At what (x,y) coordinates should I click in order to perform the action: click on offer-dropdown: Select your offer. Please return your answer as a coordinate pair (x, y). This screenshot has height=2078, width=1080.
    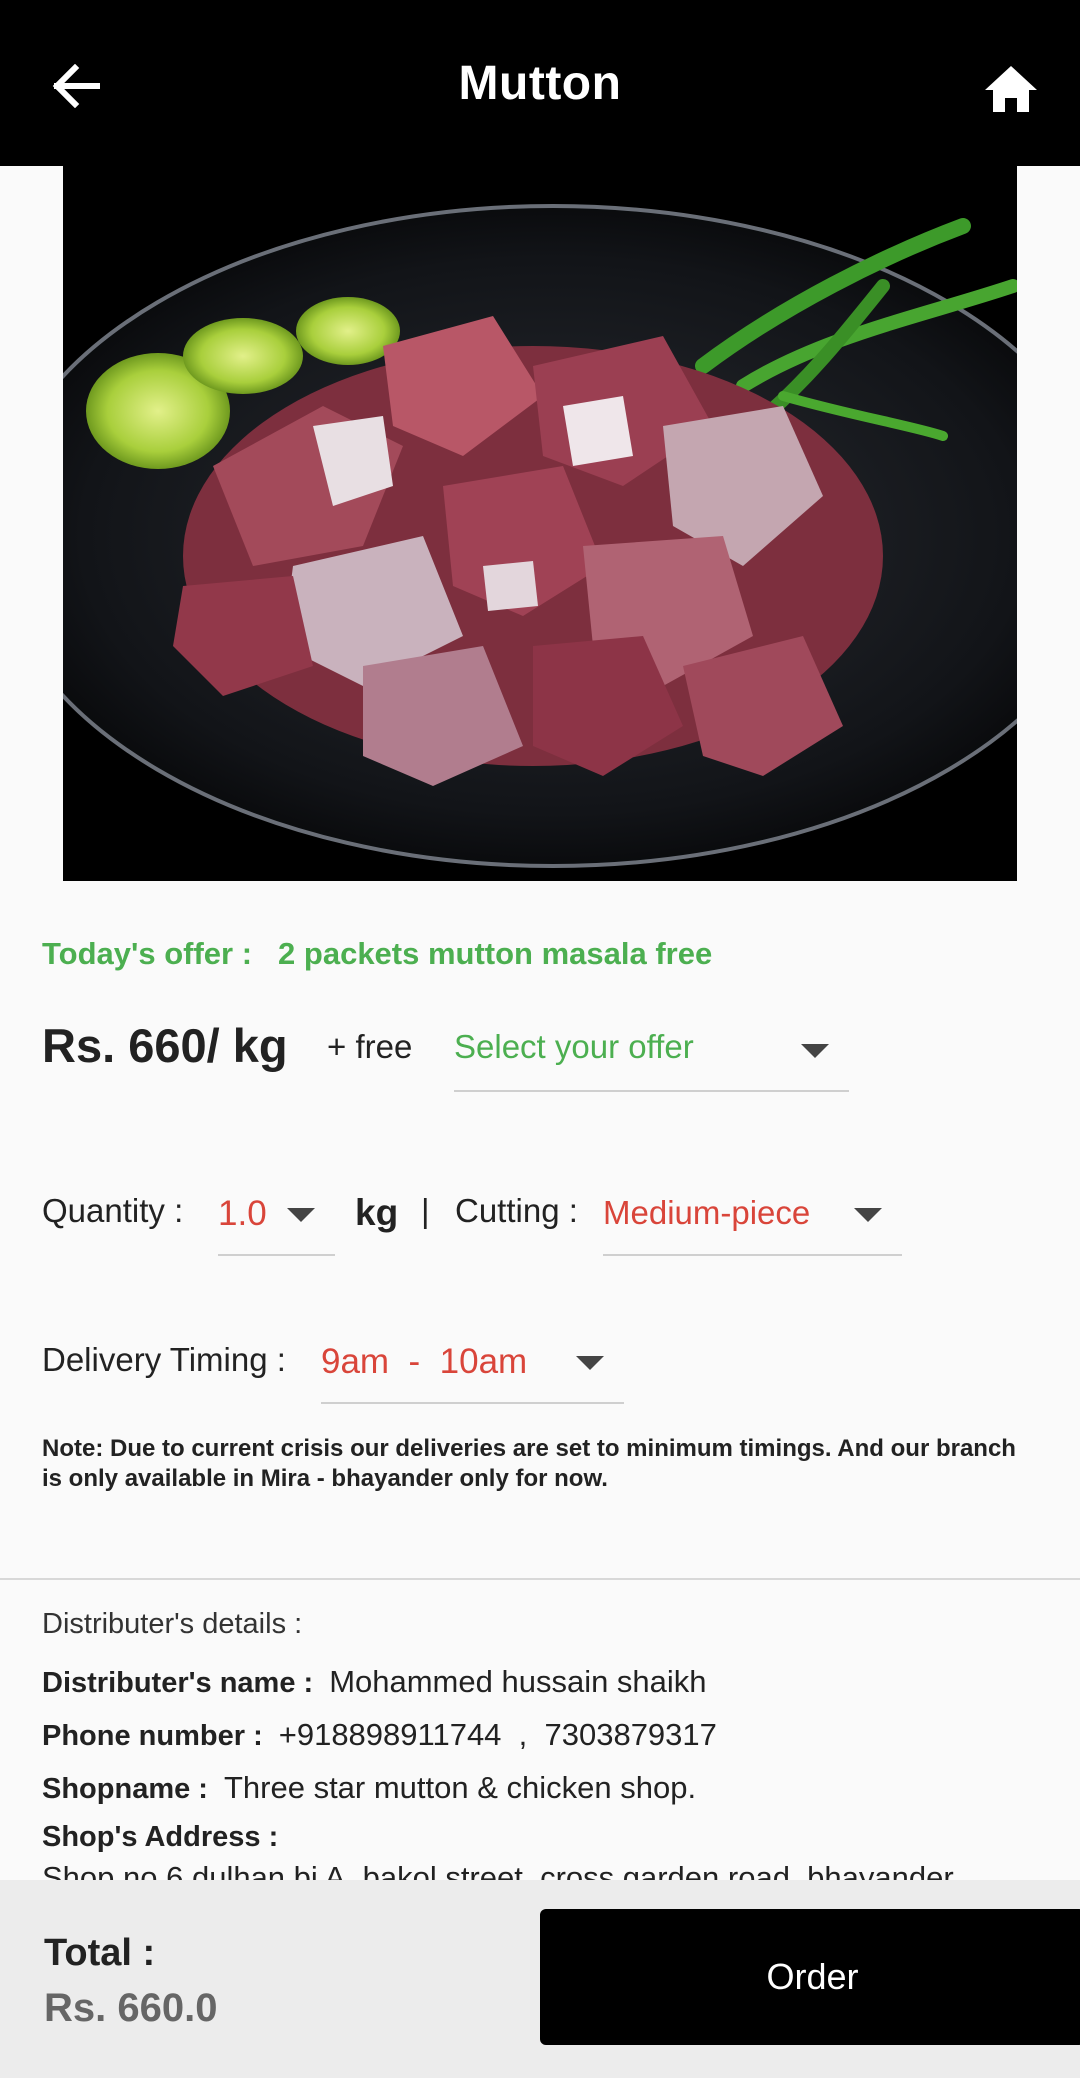
    Looking at the image, I should click on (651, 1055).